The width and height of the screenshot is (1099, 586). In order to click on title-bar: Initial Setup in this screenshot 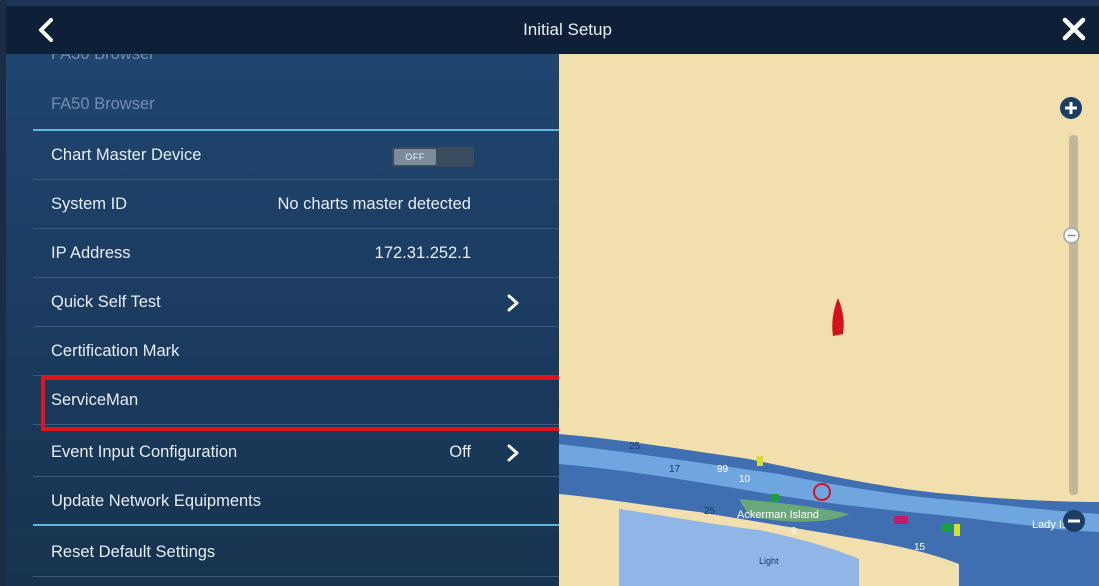, I will do `click(552, 30)`.